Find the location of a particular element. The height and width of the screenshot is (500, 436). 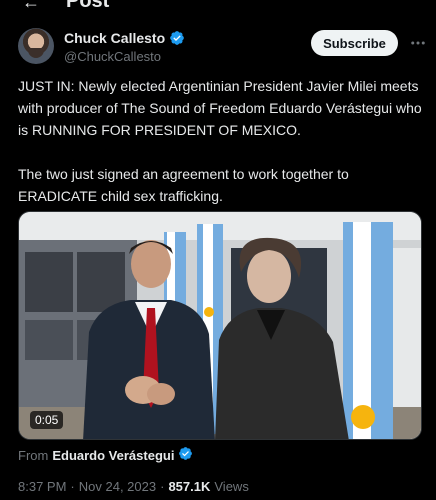

more-horizontal-icon is located at coordinates (418, 43).